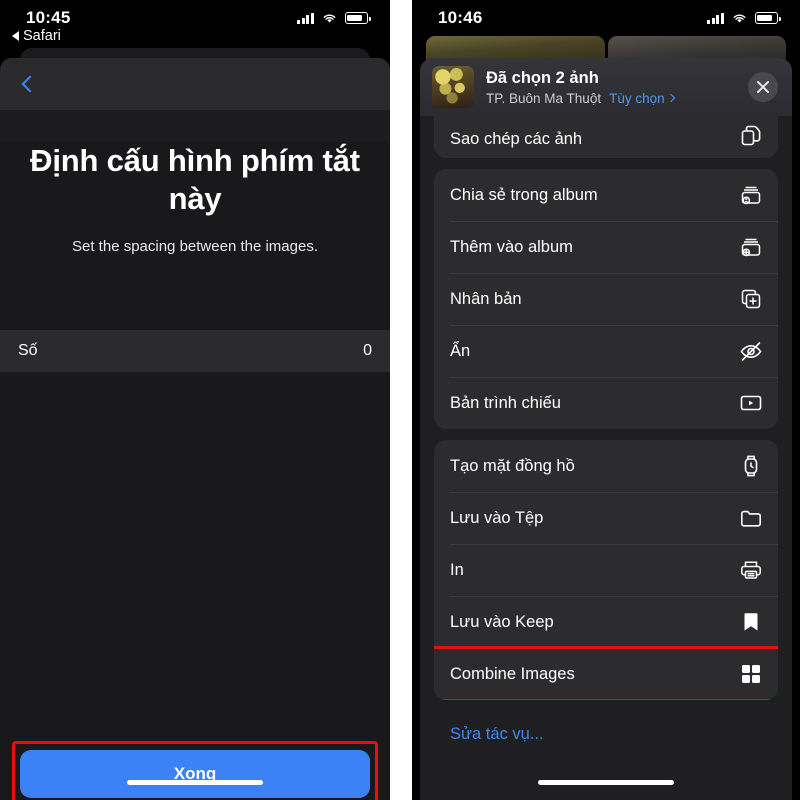  Describe the element at coordinates (542, 78) in the screenshot. I see `share-title: Đã chọn 2 ảnh` at that location.